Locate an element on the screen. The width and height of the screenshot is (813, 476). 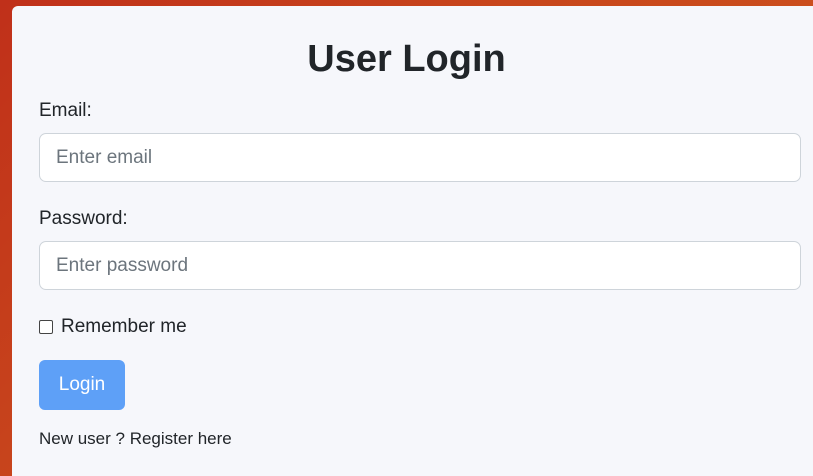
password-label: Password: is located at coordinates (83, 218).